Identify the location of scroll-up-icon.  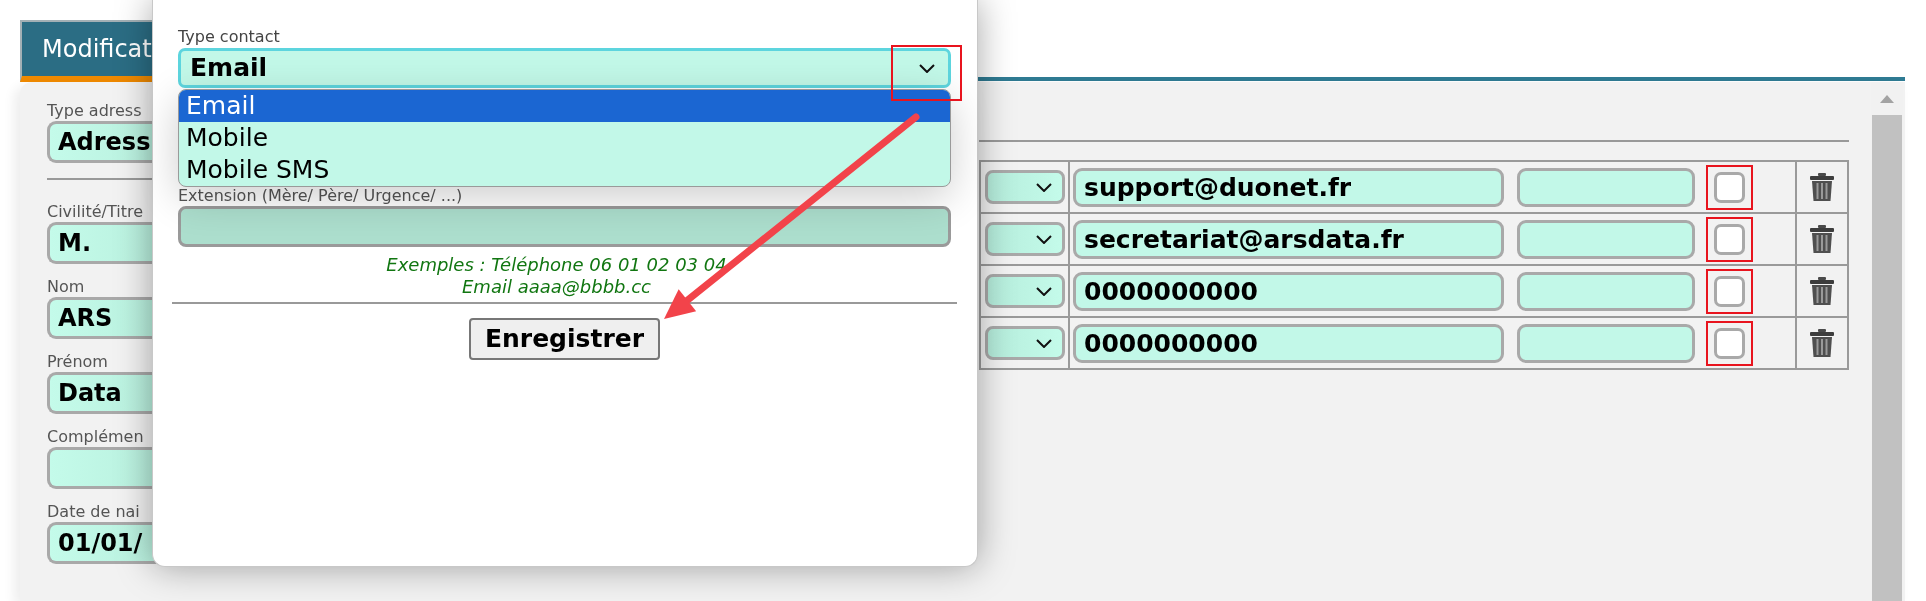
(1887, 98).